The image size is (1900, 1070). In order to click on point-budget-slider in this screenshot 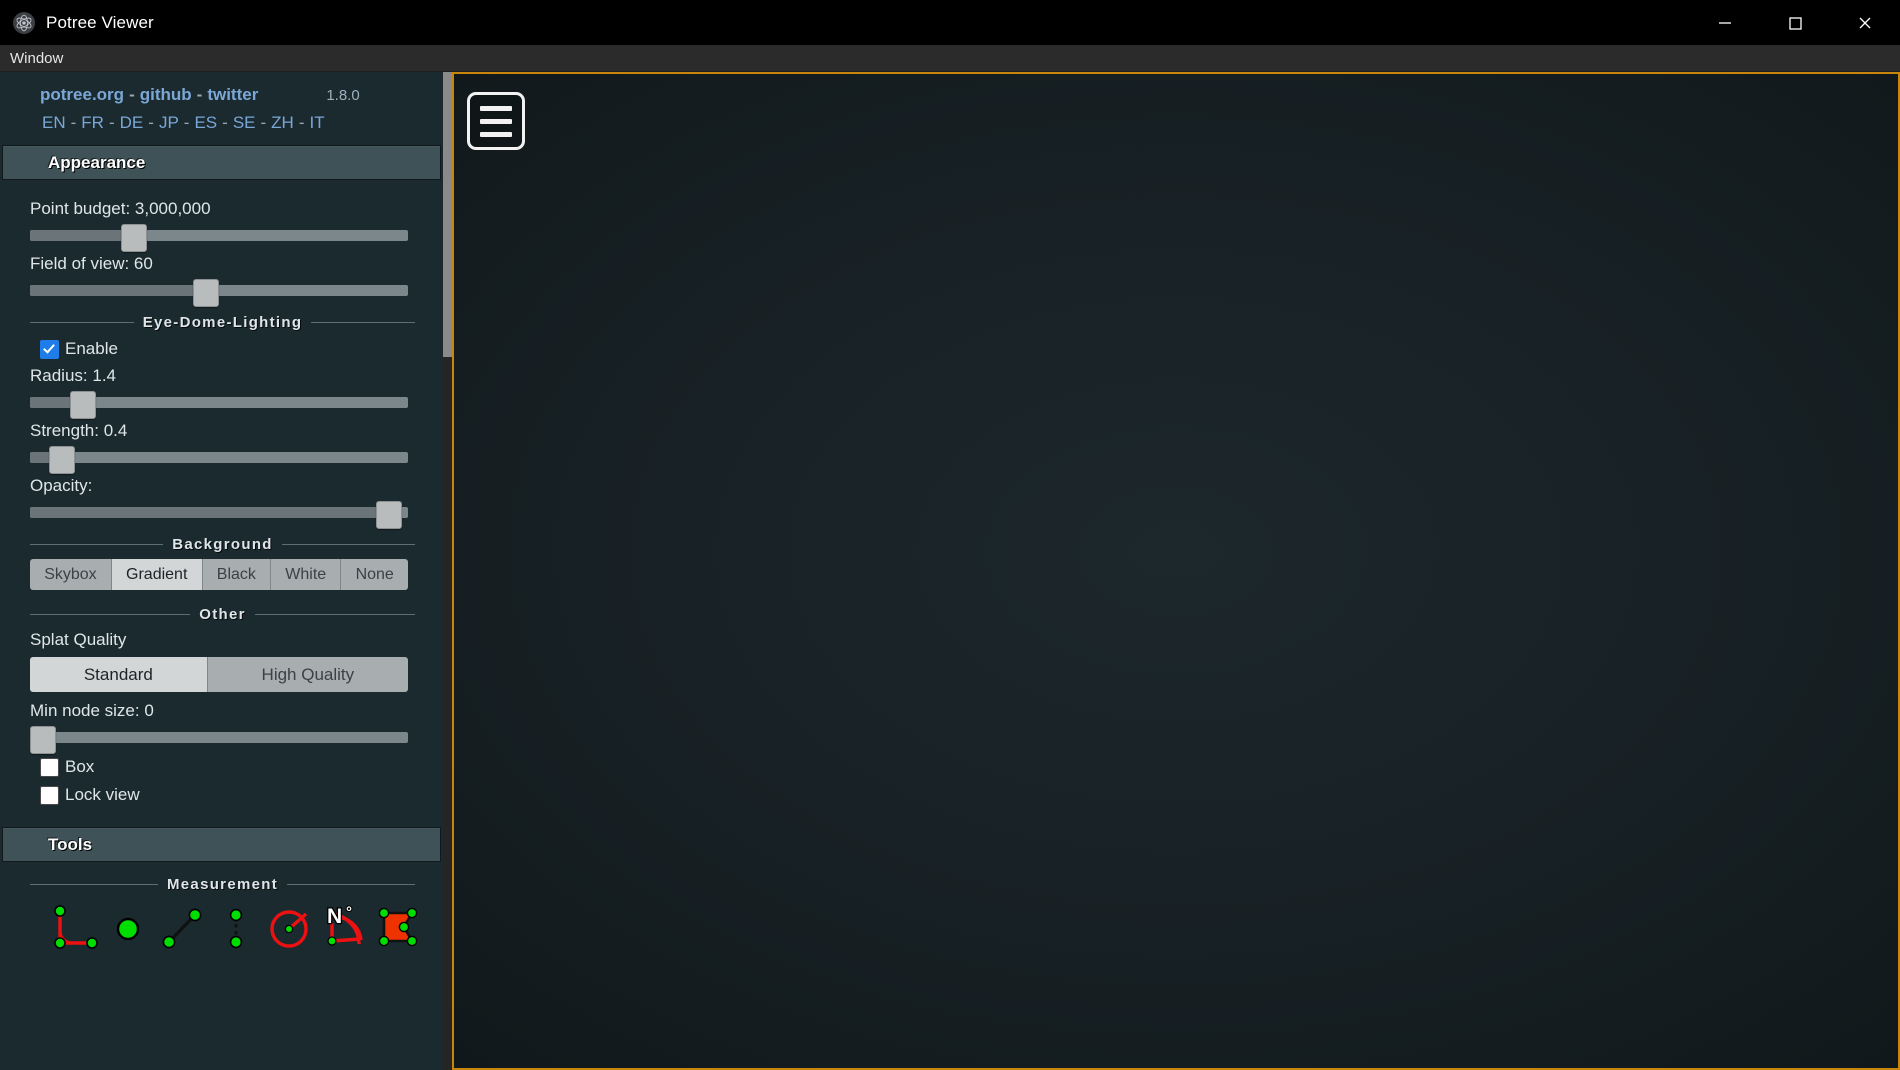, I will do `click(219, 238)`.